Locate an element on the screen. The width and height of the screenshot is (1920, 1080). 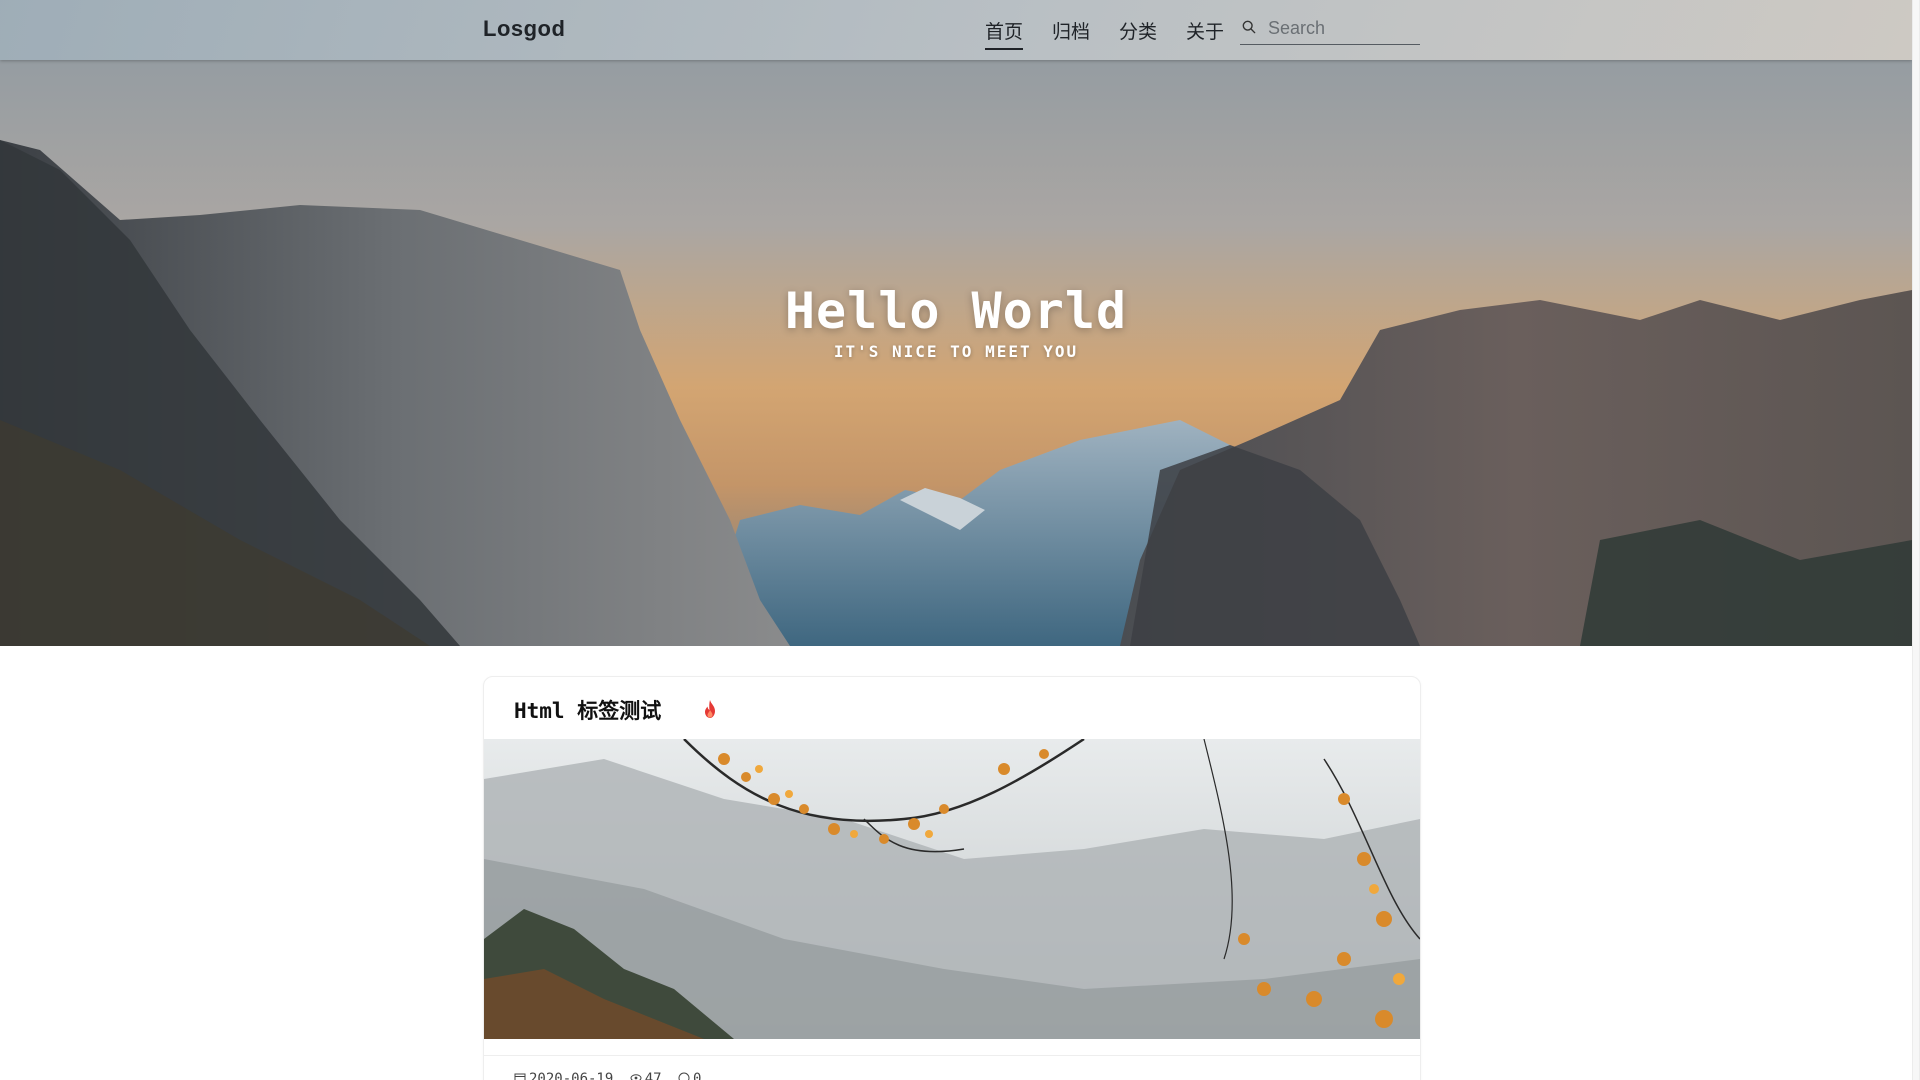
vertical-scrollbar is located at coordinates (1916, 540).